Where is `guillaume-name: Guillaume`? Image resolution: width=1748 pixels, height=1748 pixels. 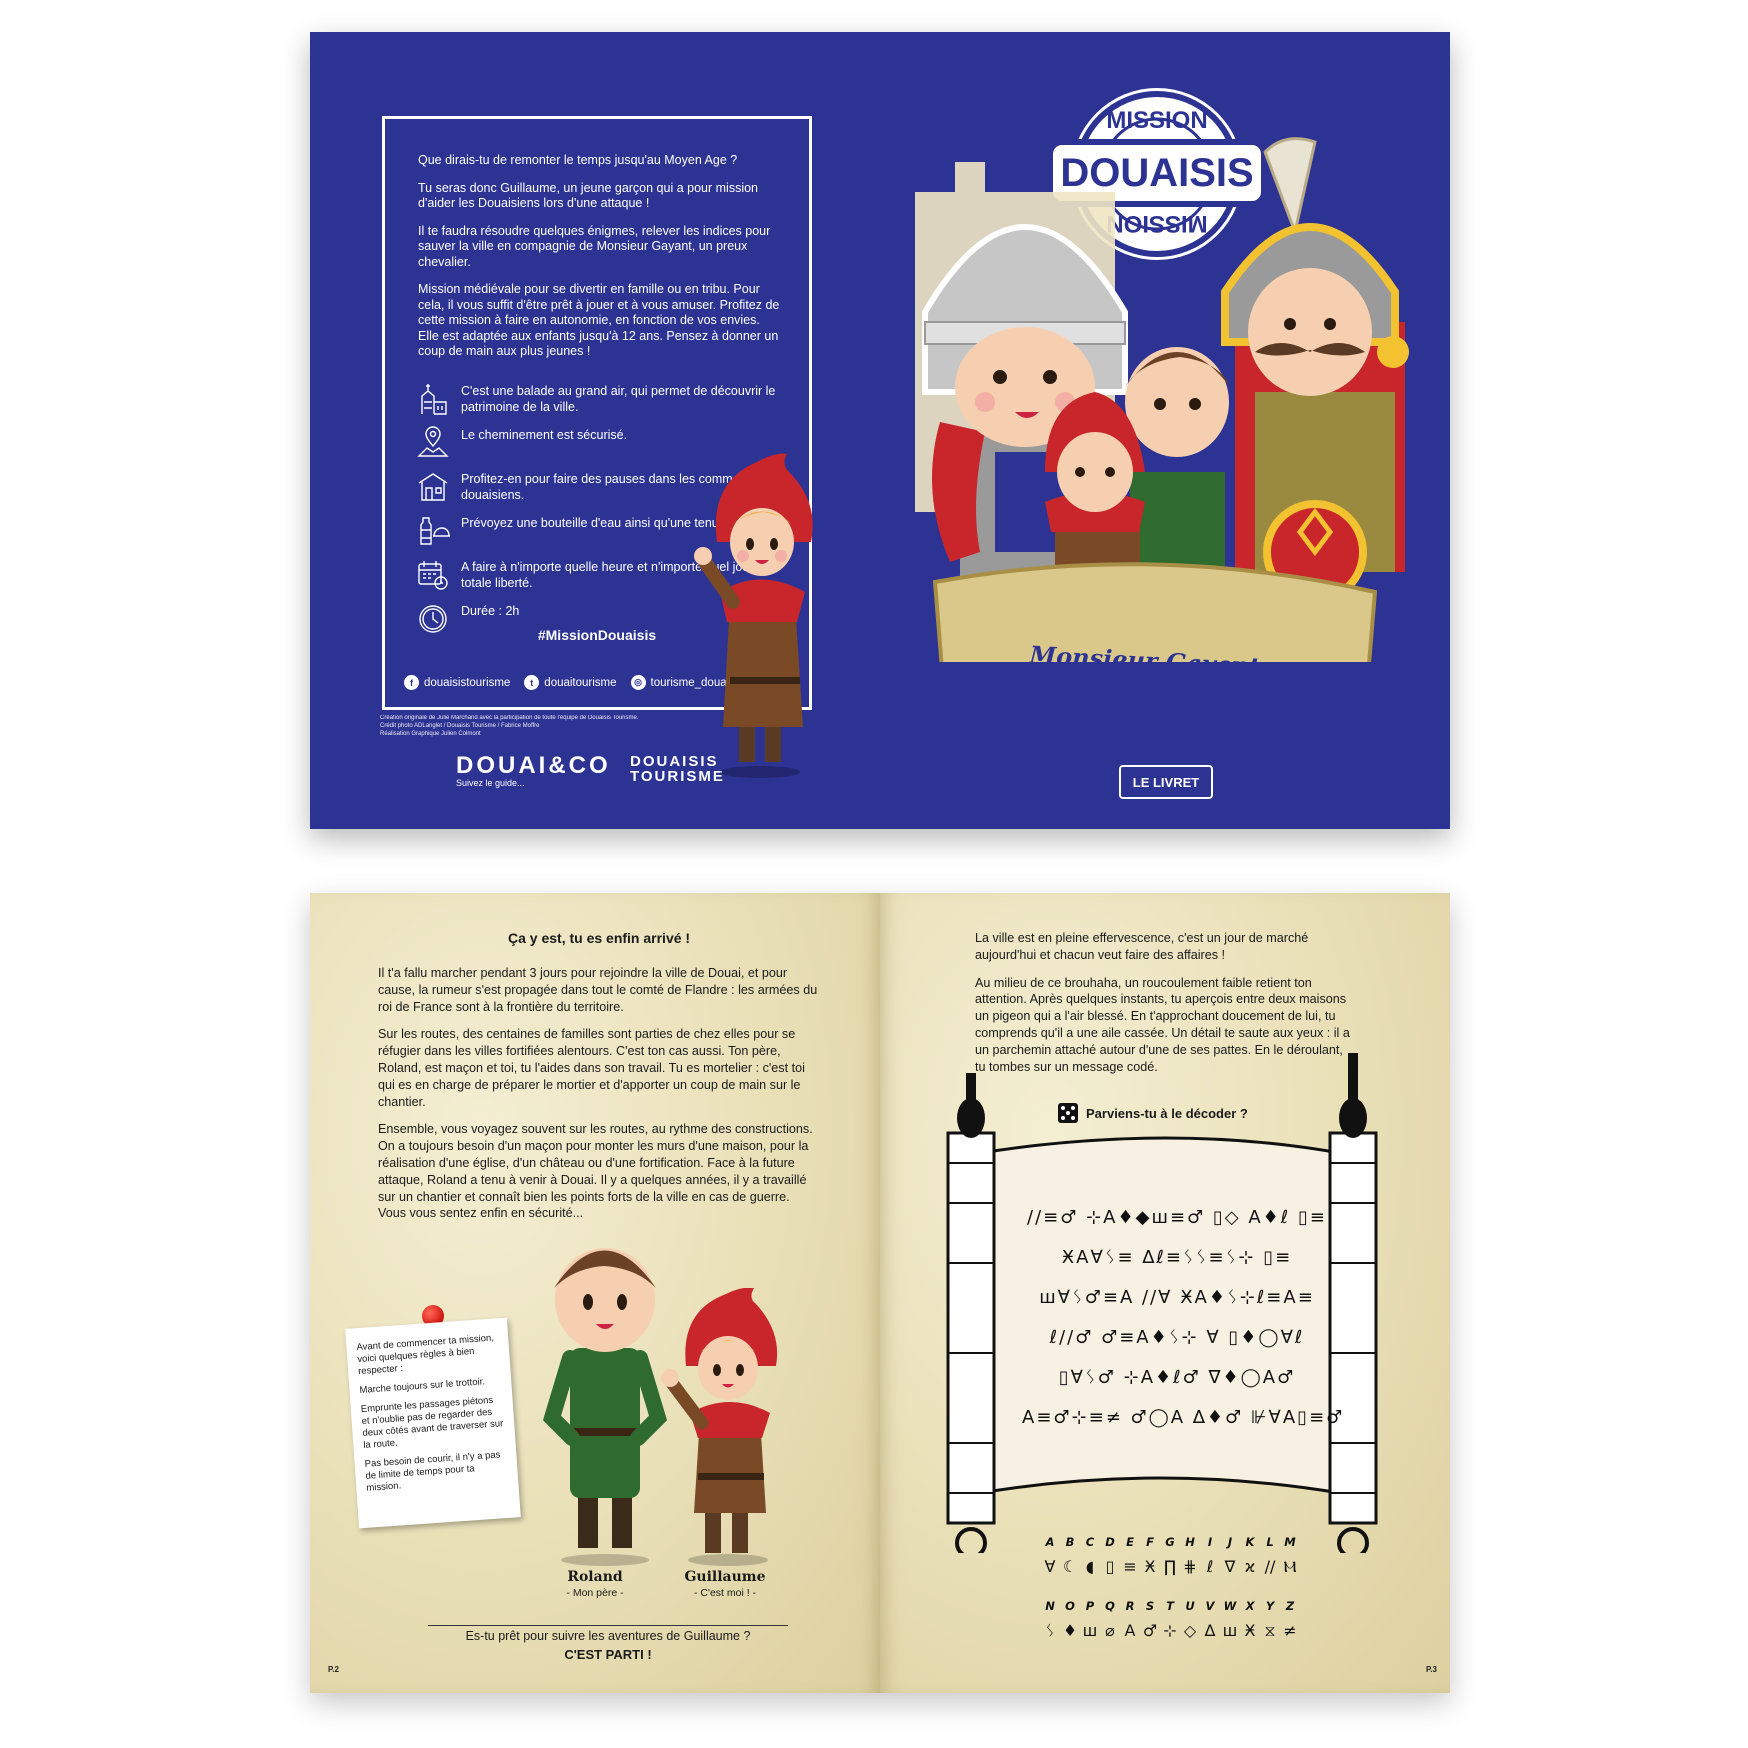 guillaume-name: Guillaume is located at coordinates (725, 1577).